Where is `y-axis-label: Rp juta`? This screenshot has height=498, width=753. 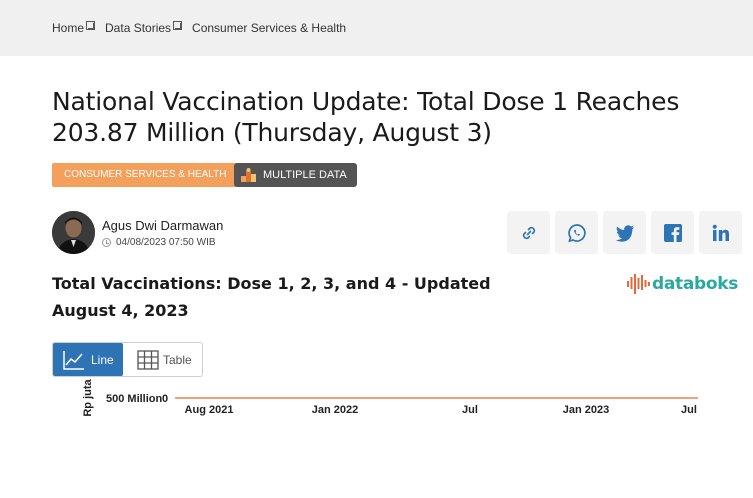 y-axis-label: Rp juta is located at coordinates (88, 397).